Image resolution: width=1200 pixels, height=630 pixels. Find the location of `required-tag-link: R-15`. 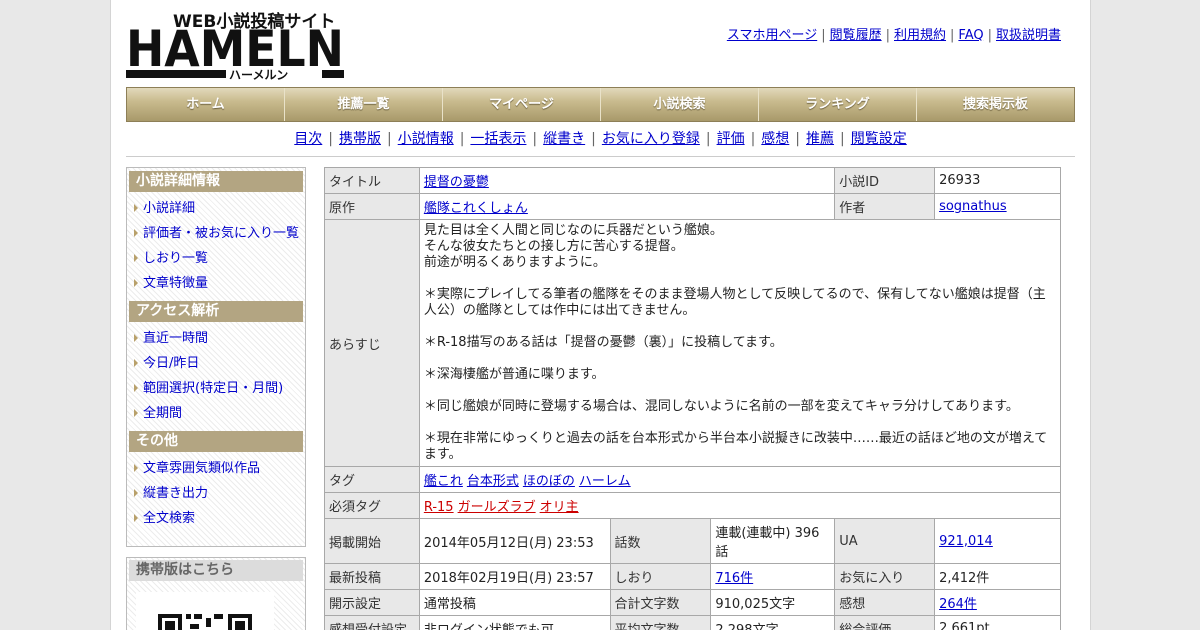

required-tag-link: R-15 is located at coordinates (439, 507).